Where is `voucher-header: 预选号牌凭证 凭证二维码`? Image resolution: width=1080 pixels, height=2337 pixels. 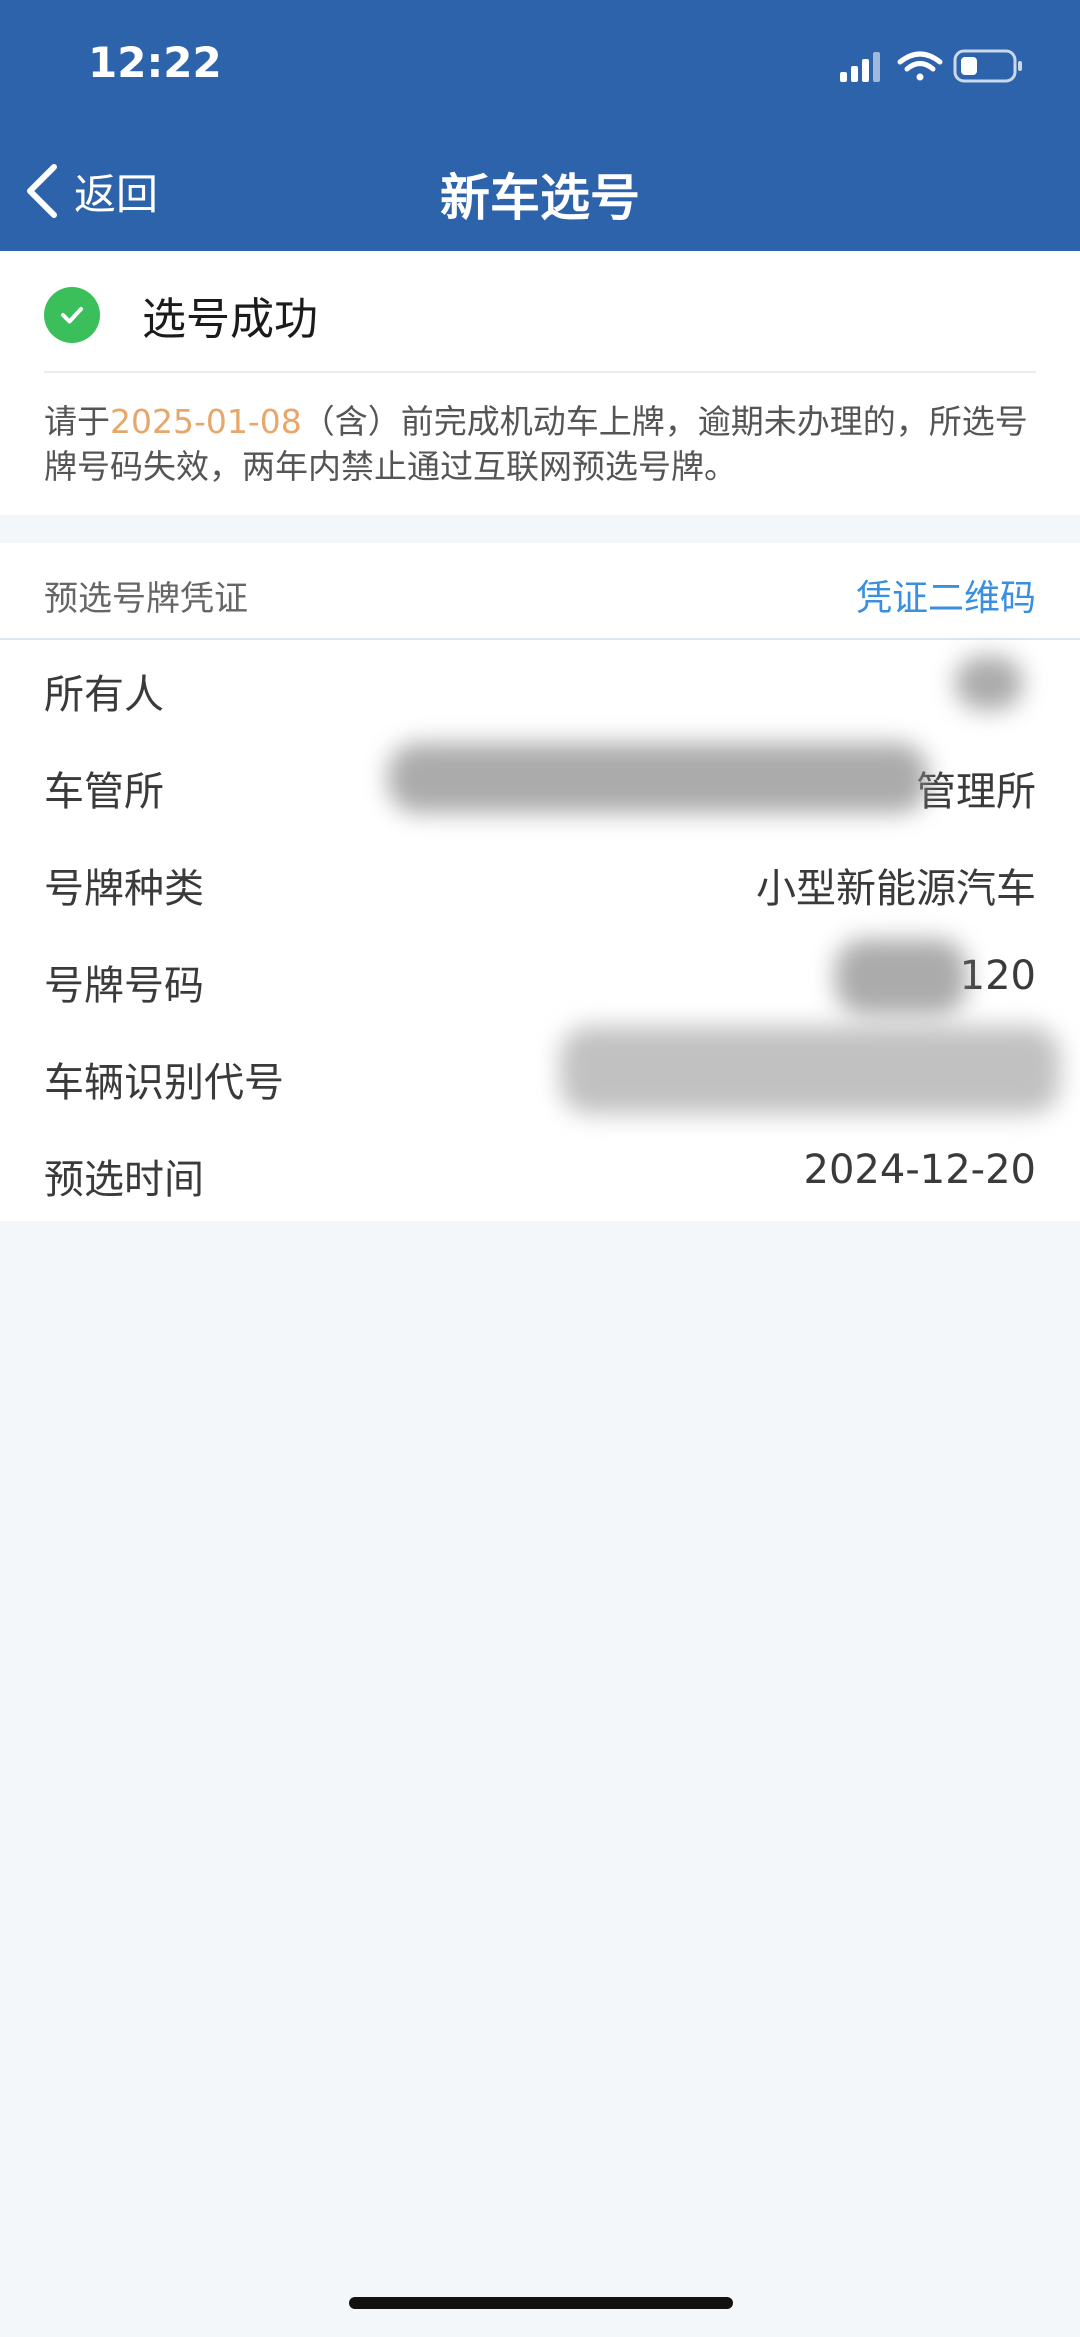 voucher-header: 预选号牌凭证 凭证二维码 is located at coordinates (540, 591).